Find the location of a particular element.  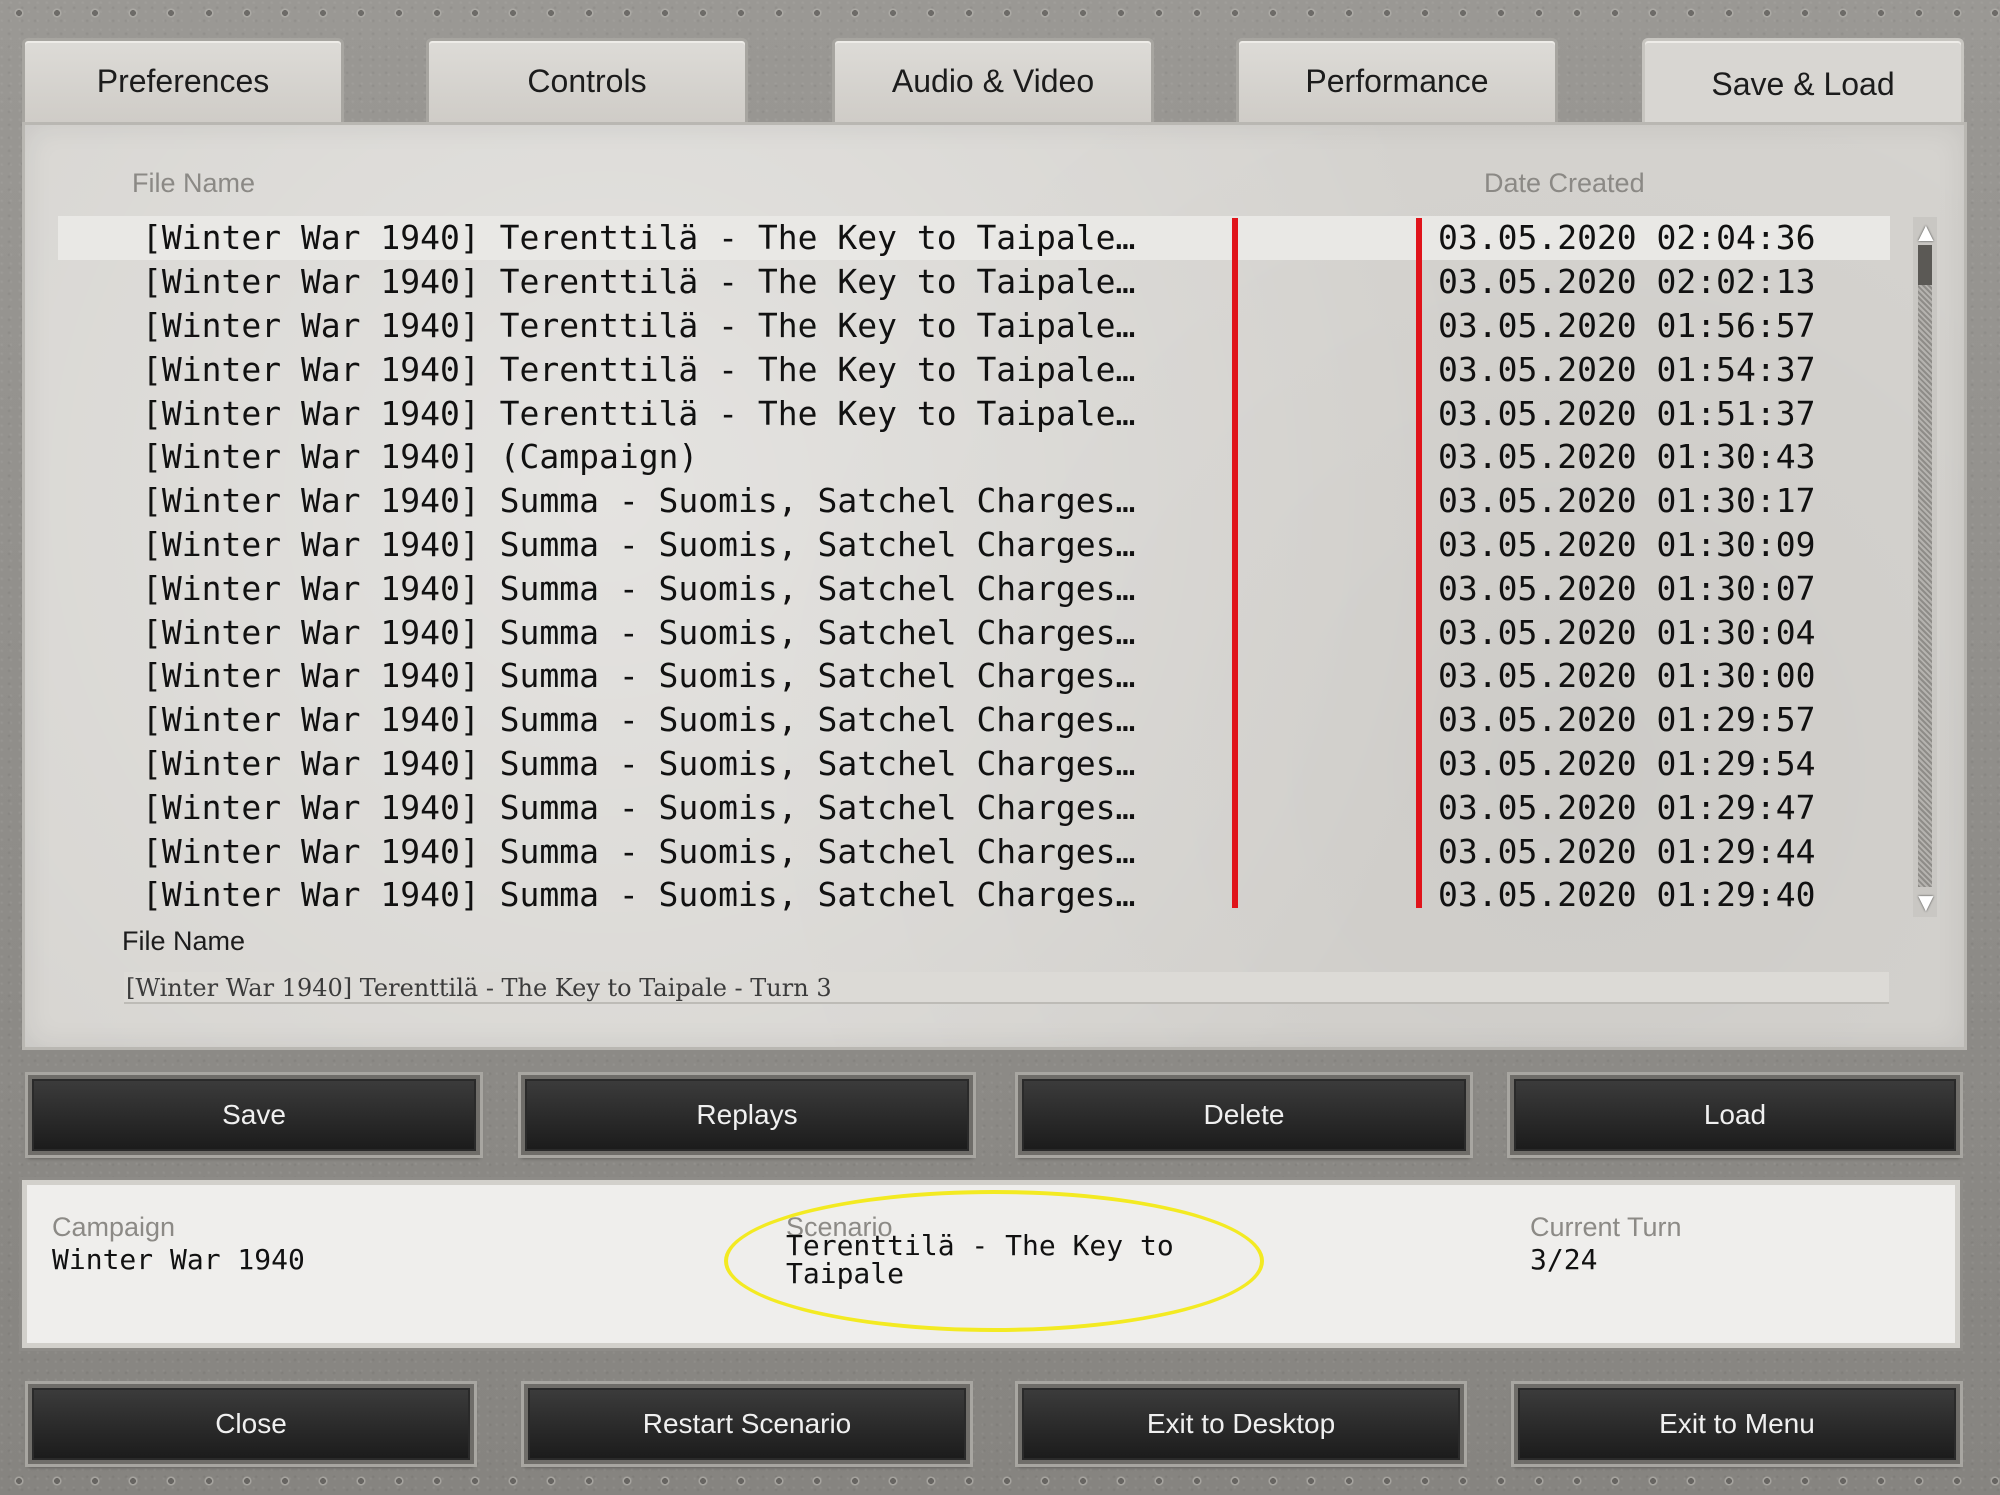

date-cell: 03.05.2020 01:30:00 is located at coordinates (1627, 676).